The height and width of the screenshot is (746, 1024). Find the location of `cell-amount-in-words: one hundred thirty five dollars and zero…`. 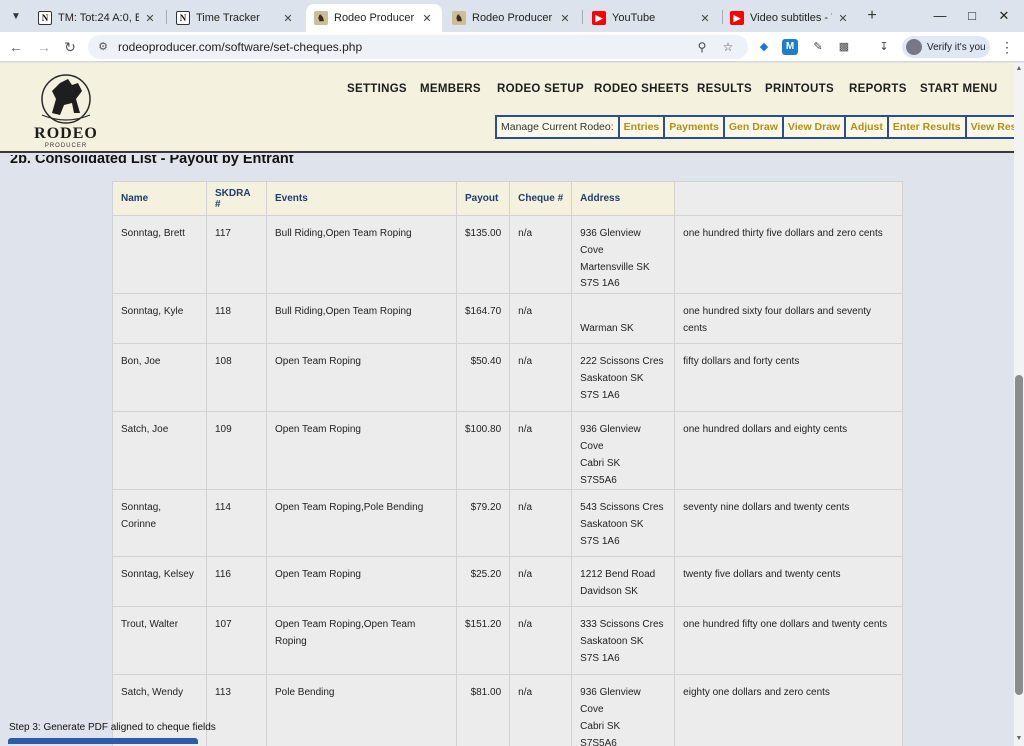

cell-amount-in-words: one hundred thirty five dollars and zero… is located at coordinates (789, 254).